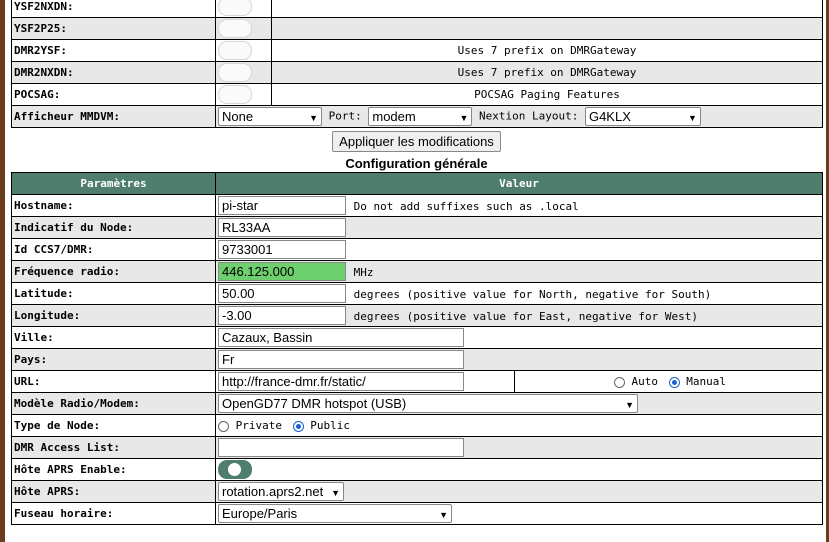 The width and height of the screenshot is (829, 542). Describe the element at coordinates (113, 50) in the screenshot. I see `row-label: DMR2YSF:` at that location.